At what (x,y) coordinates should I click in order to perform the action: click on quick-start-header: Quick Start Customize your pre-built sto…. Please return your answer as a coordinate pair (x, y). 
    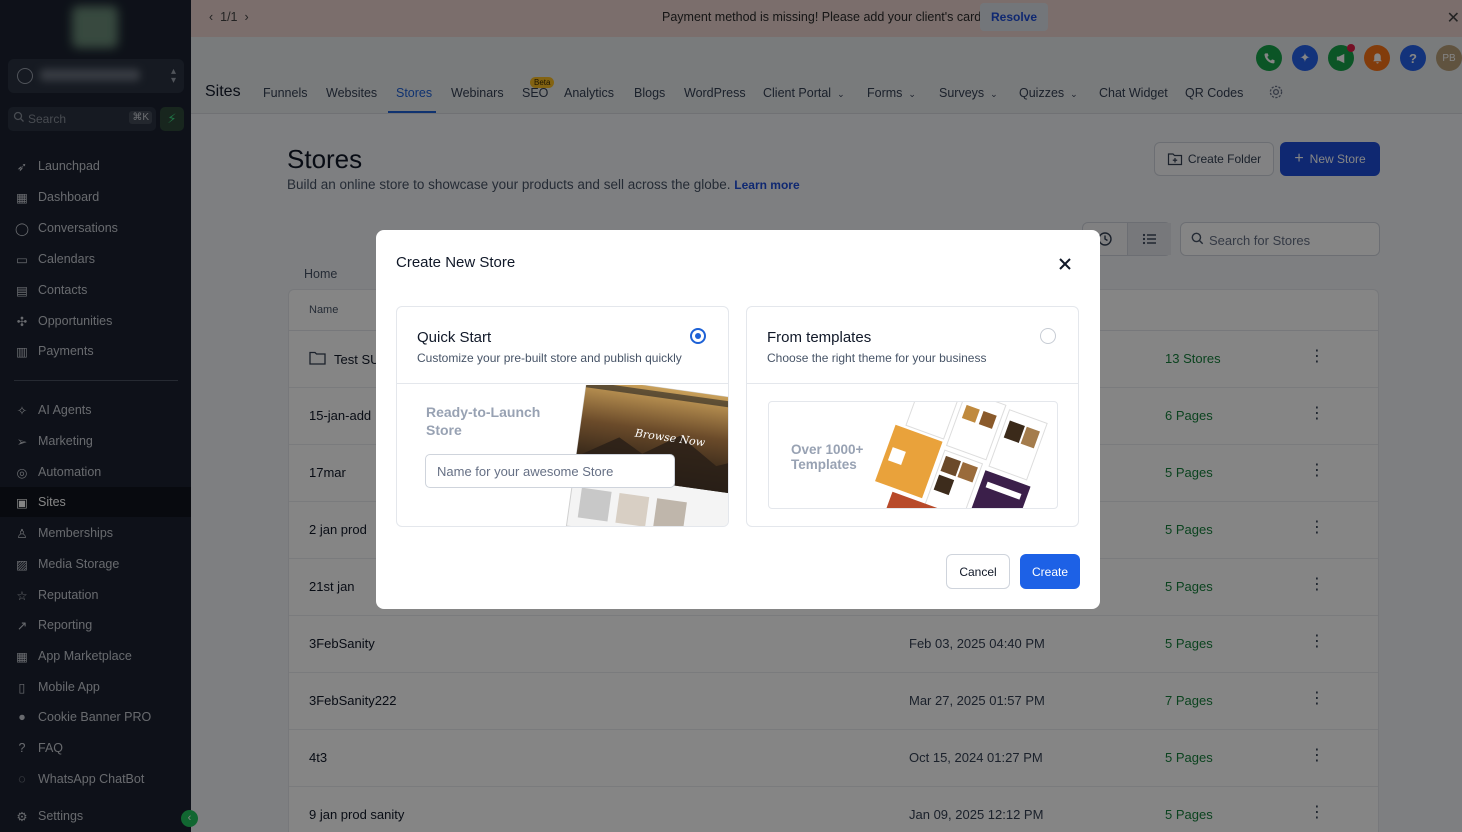
    Looking at the image, I should click on (562, 345).